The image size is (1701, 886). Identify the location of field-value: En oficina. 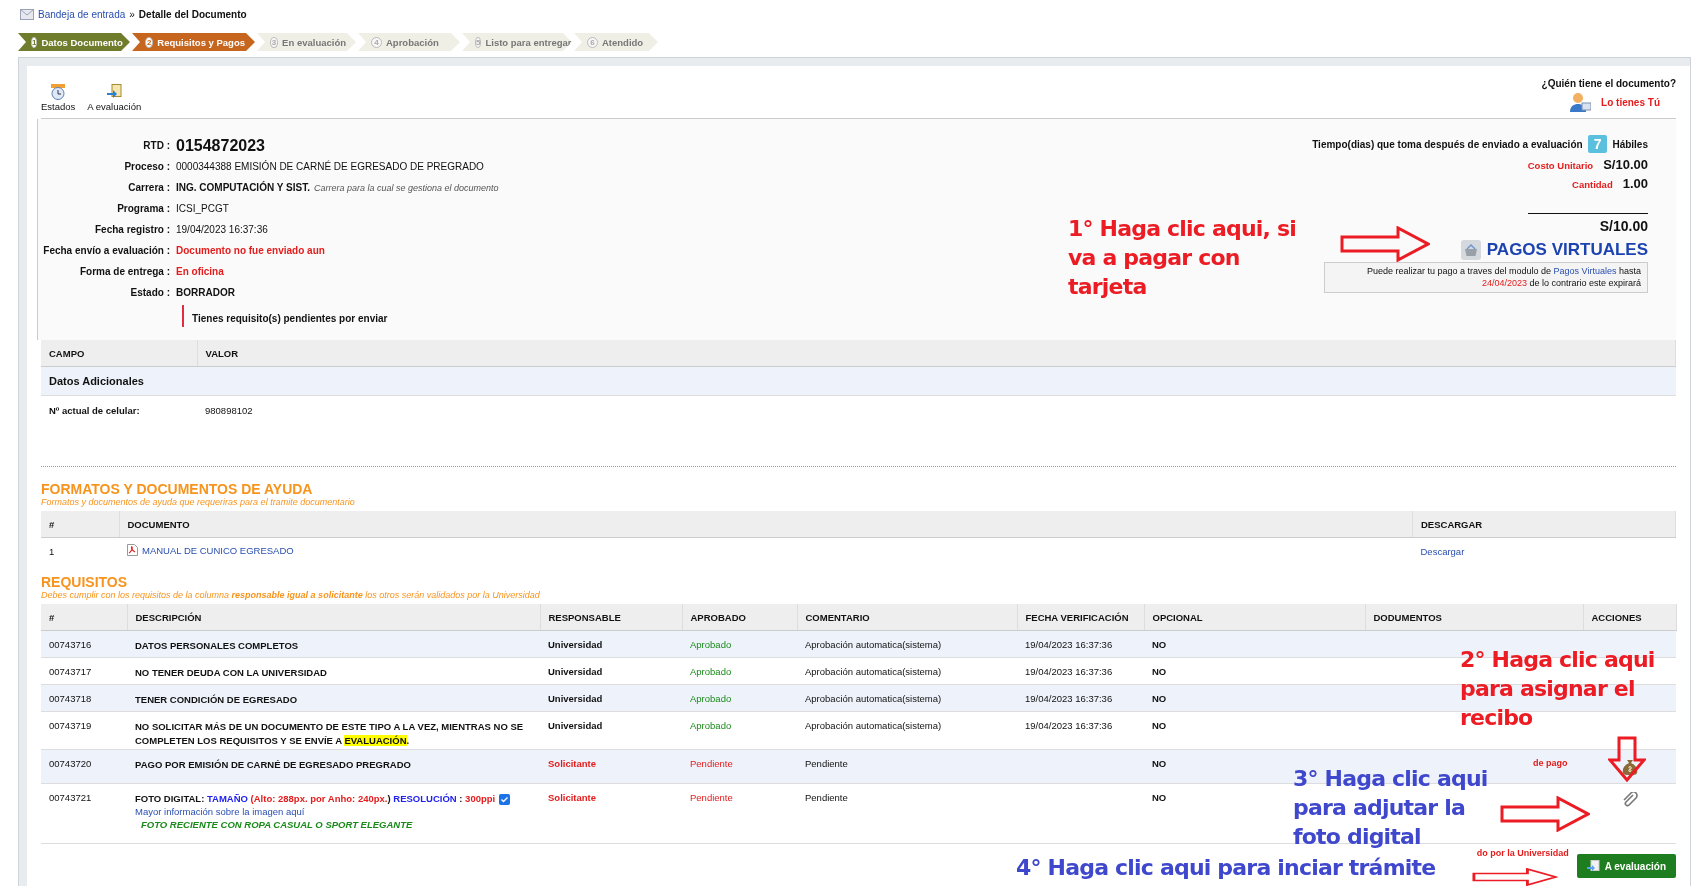
(200, 271).